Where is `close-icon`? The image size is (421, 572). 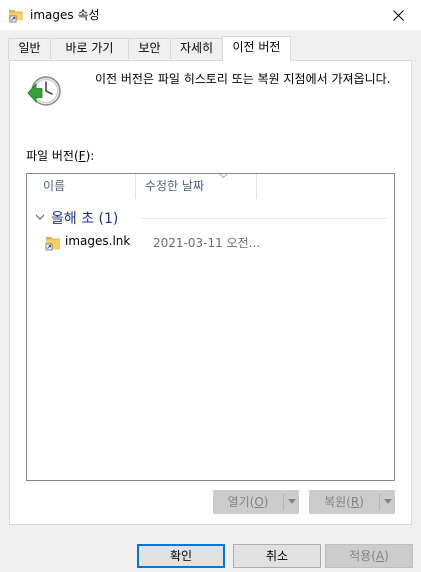 close-icon is located at coordinates (398, 15).